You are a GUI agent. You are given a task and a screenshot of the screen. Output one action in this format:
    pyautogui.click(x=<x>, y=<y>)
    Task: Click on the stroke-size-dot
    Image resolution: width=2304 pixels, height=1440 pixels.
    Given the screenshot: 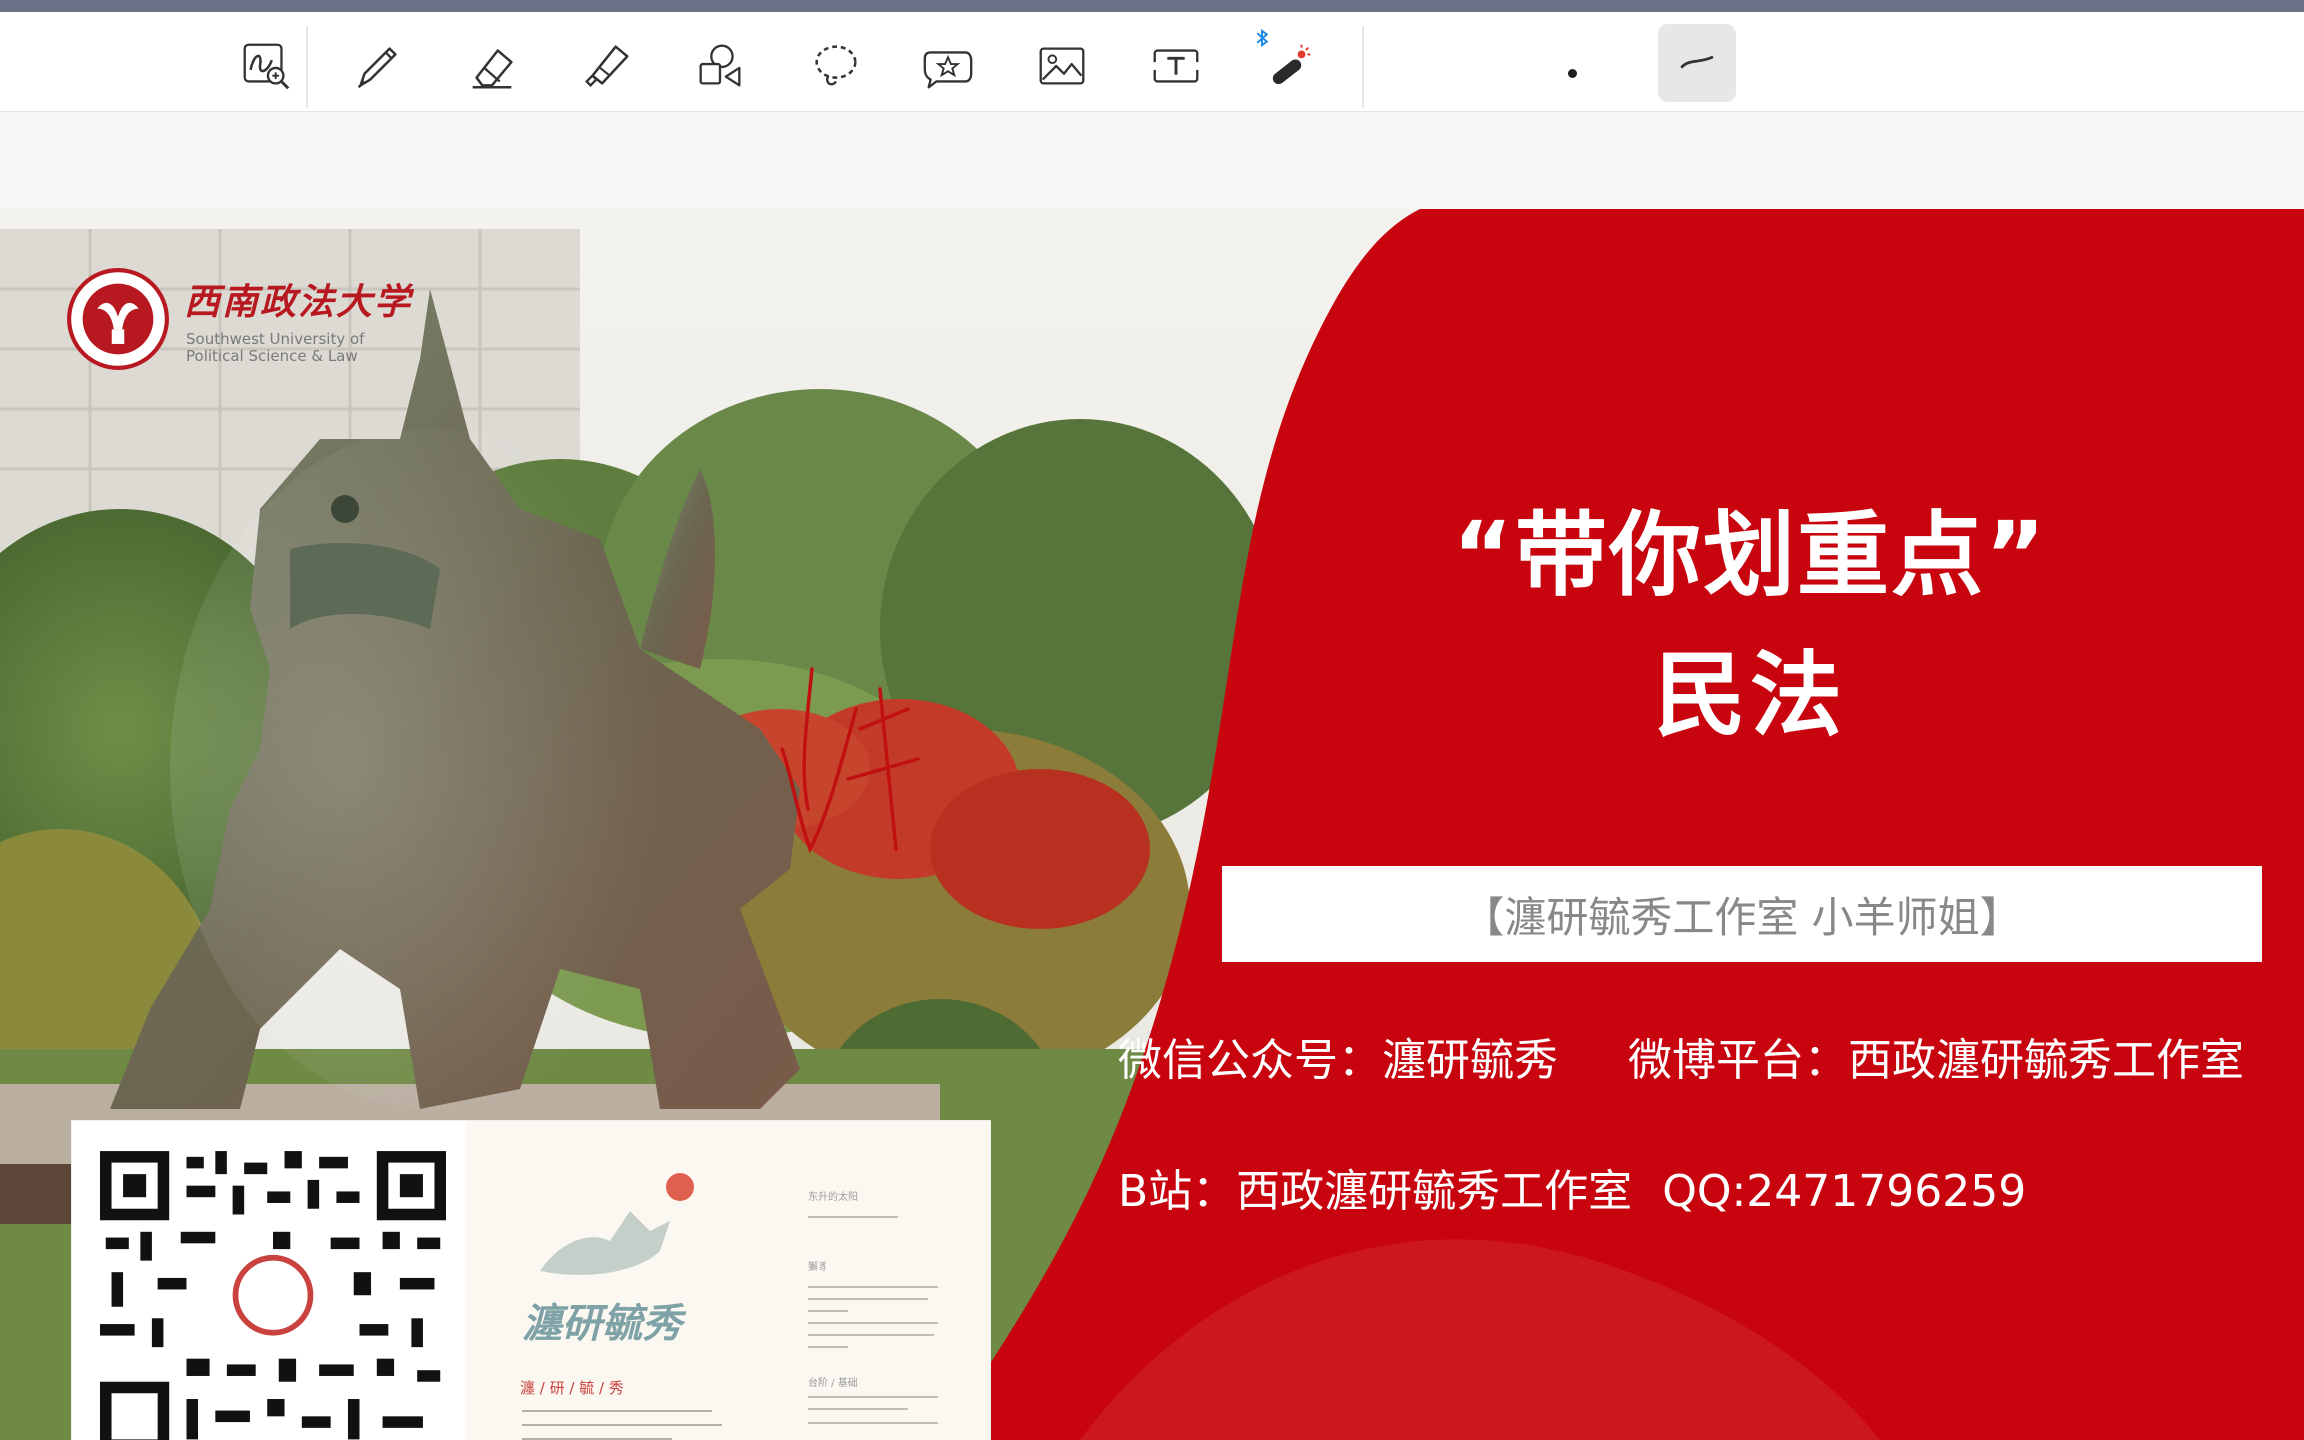 What is the action you would take?
    pyautogui.click(x=1572, y=73)
    